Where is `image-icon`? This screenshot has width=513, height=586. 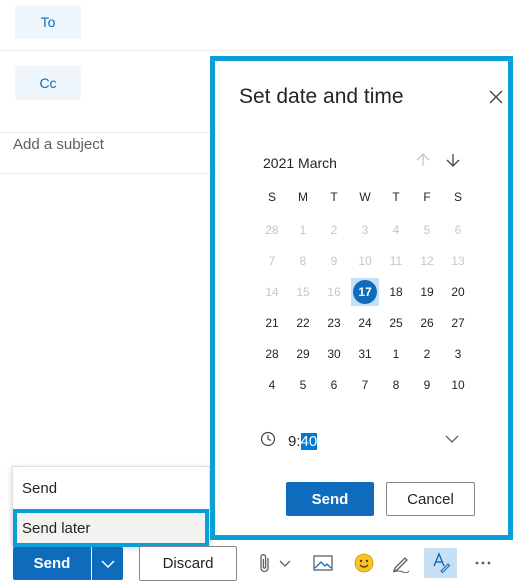
image-icon is located at coordinates (323, 563).